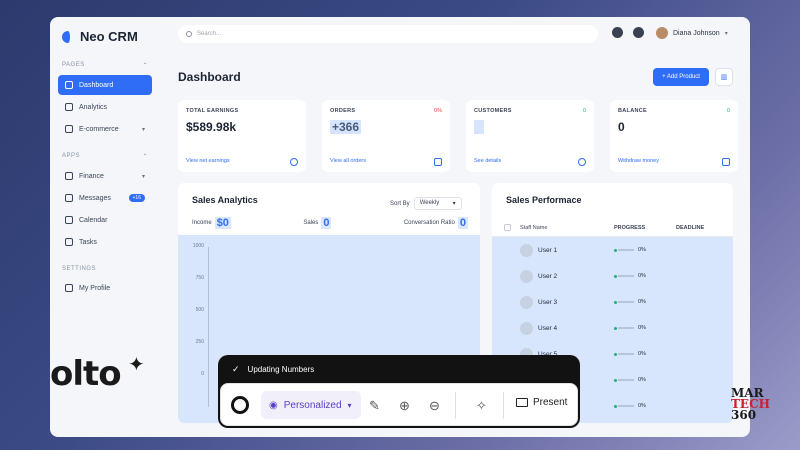  I want to click on card-value: 0, so click(621, 127).